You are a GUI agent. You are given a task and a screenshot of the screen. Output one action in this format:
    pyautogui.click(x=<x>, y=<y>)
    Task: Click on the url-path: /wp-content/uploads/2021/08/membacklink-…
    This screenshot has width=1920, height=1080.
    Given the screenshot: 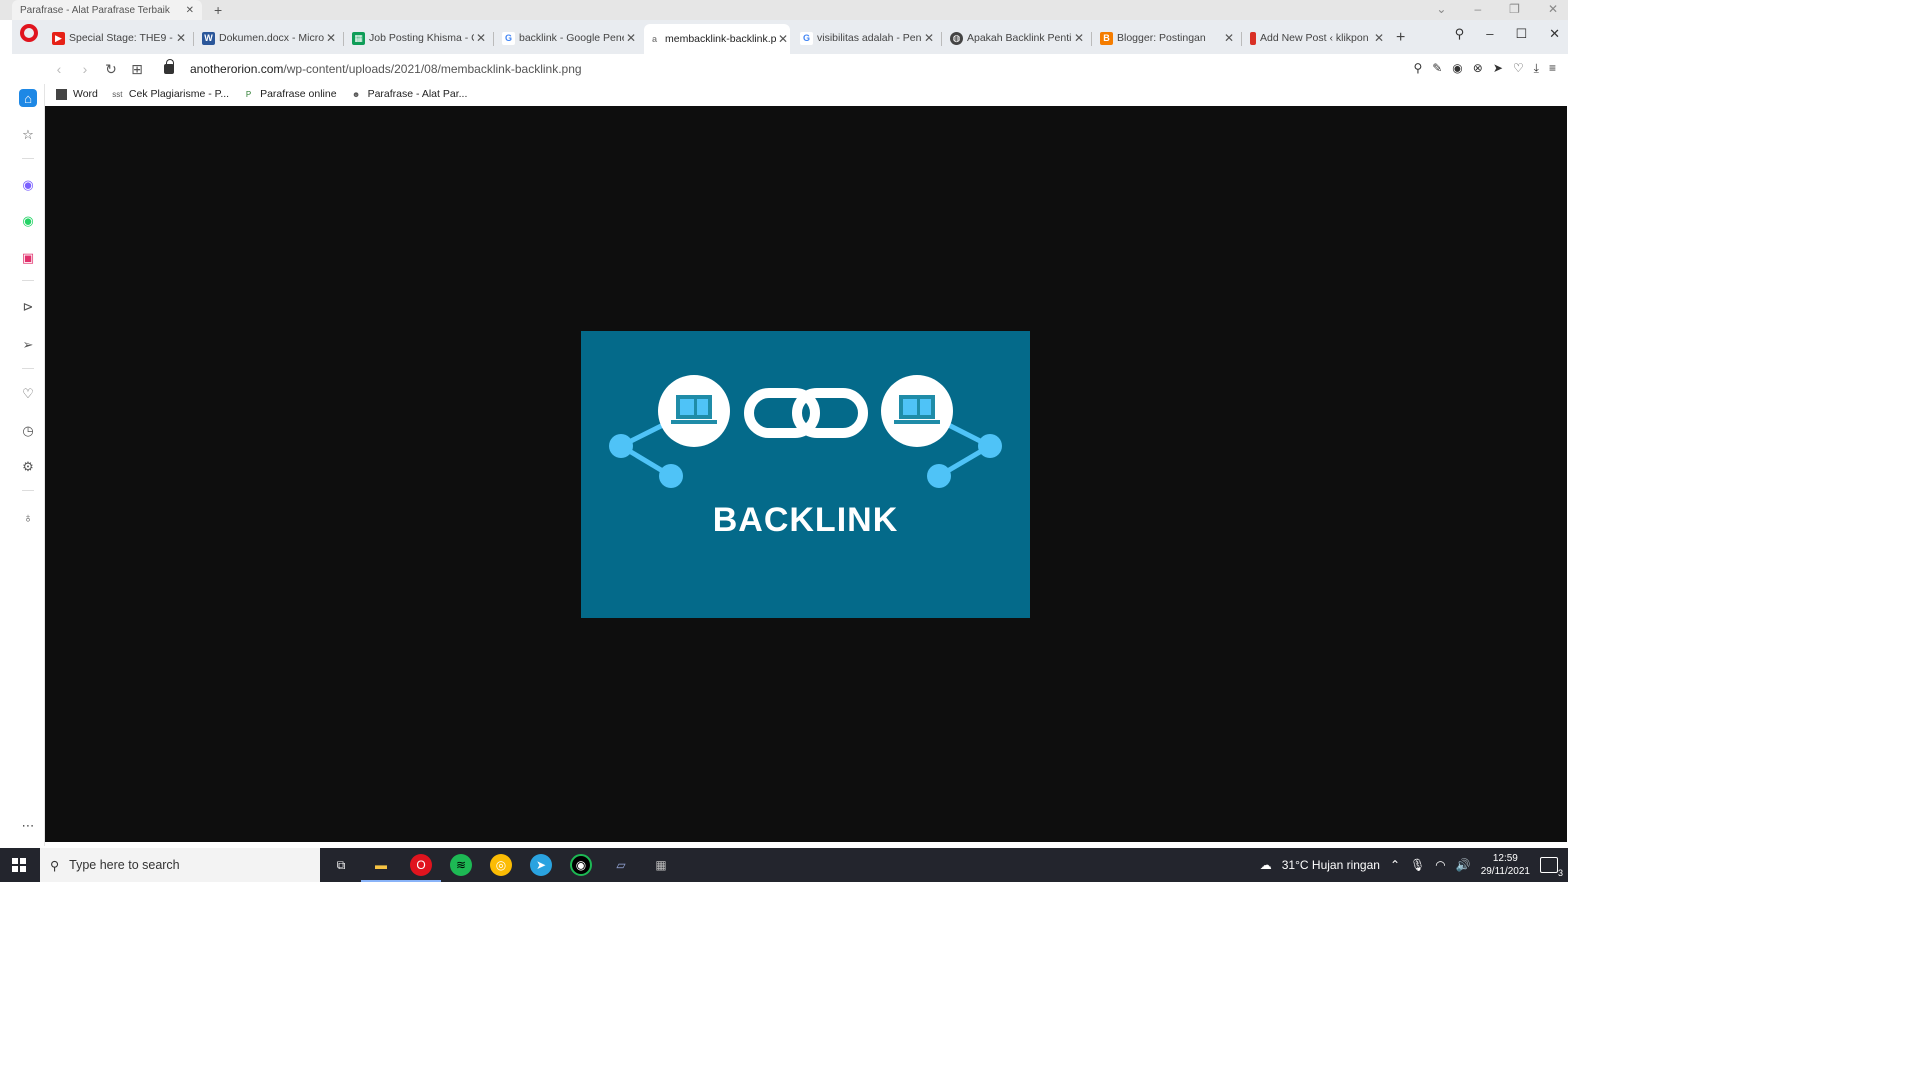 What is the action you would take?
    pyautogui.click(x=432, y=69)
    